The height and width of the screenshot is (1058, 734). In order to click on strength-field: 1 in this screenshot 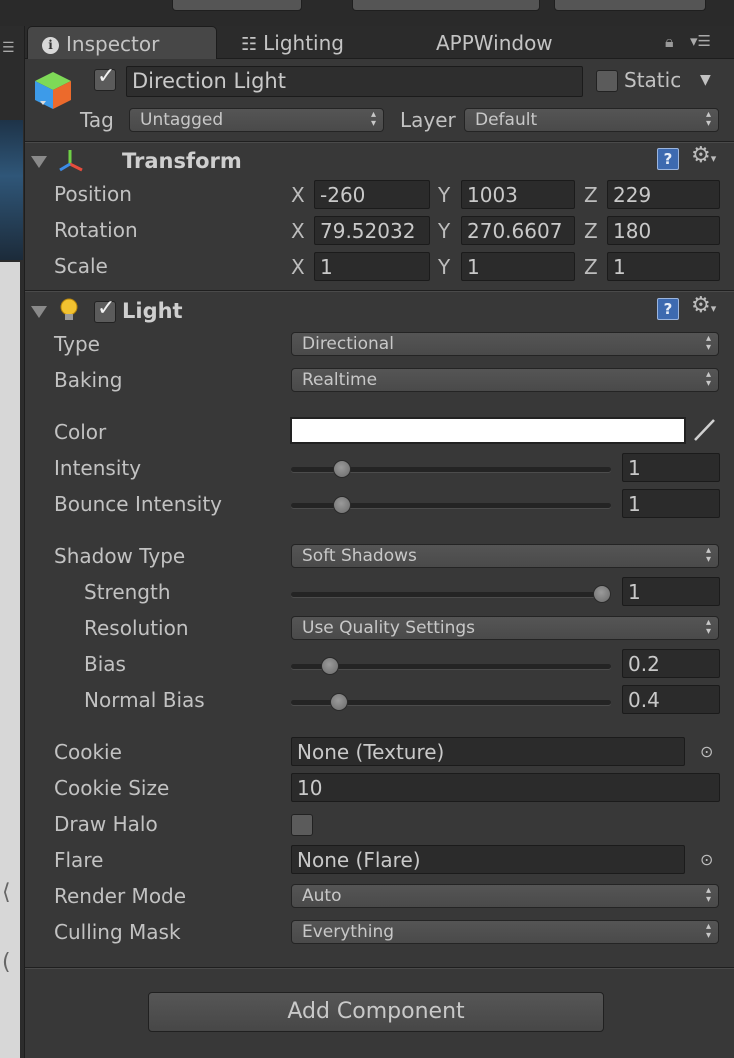, I will do `click(671, 591)`.